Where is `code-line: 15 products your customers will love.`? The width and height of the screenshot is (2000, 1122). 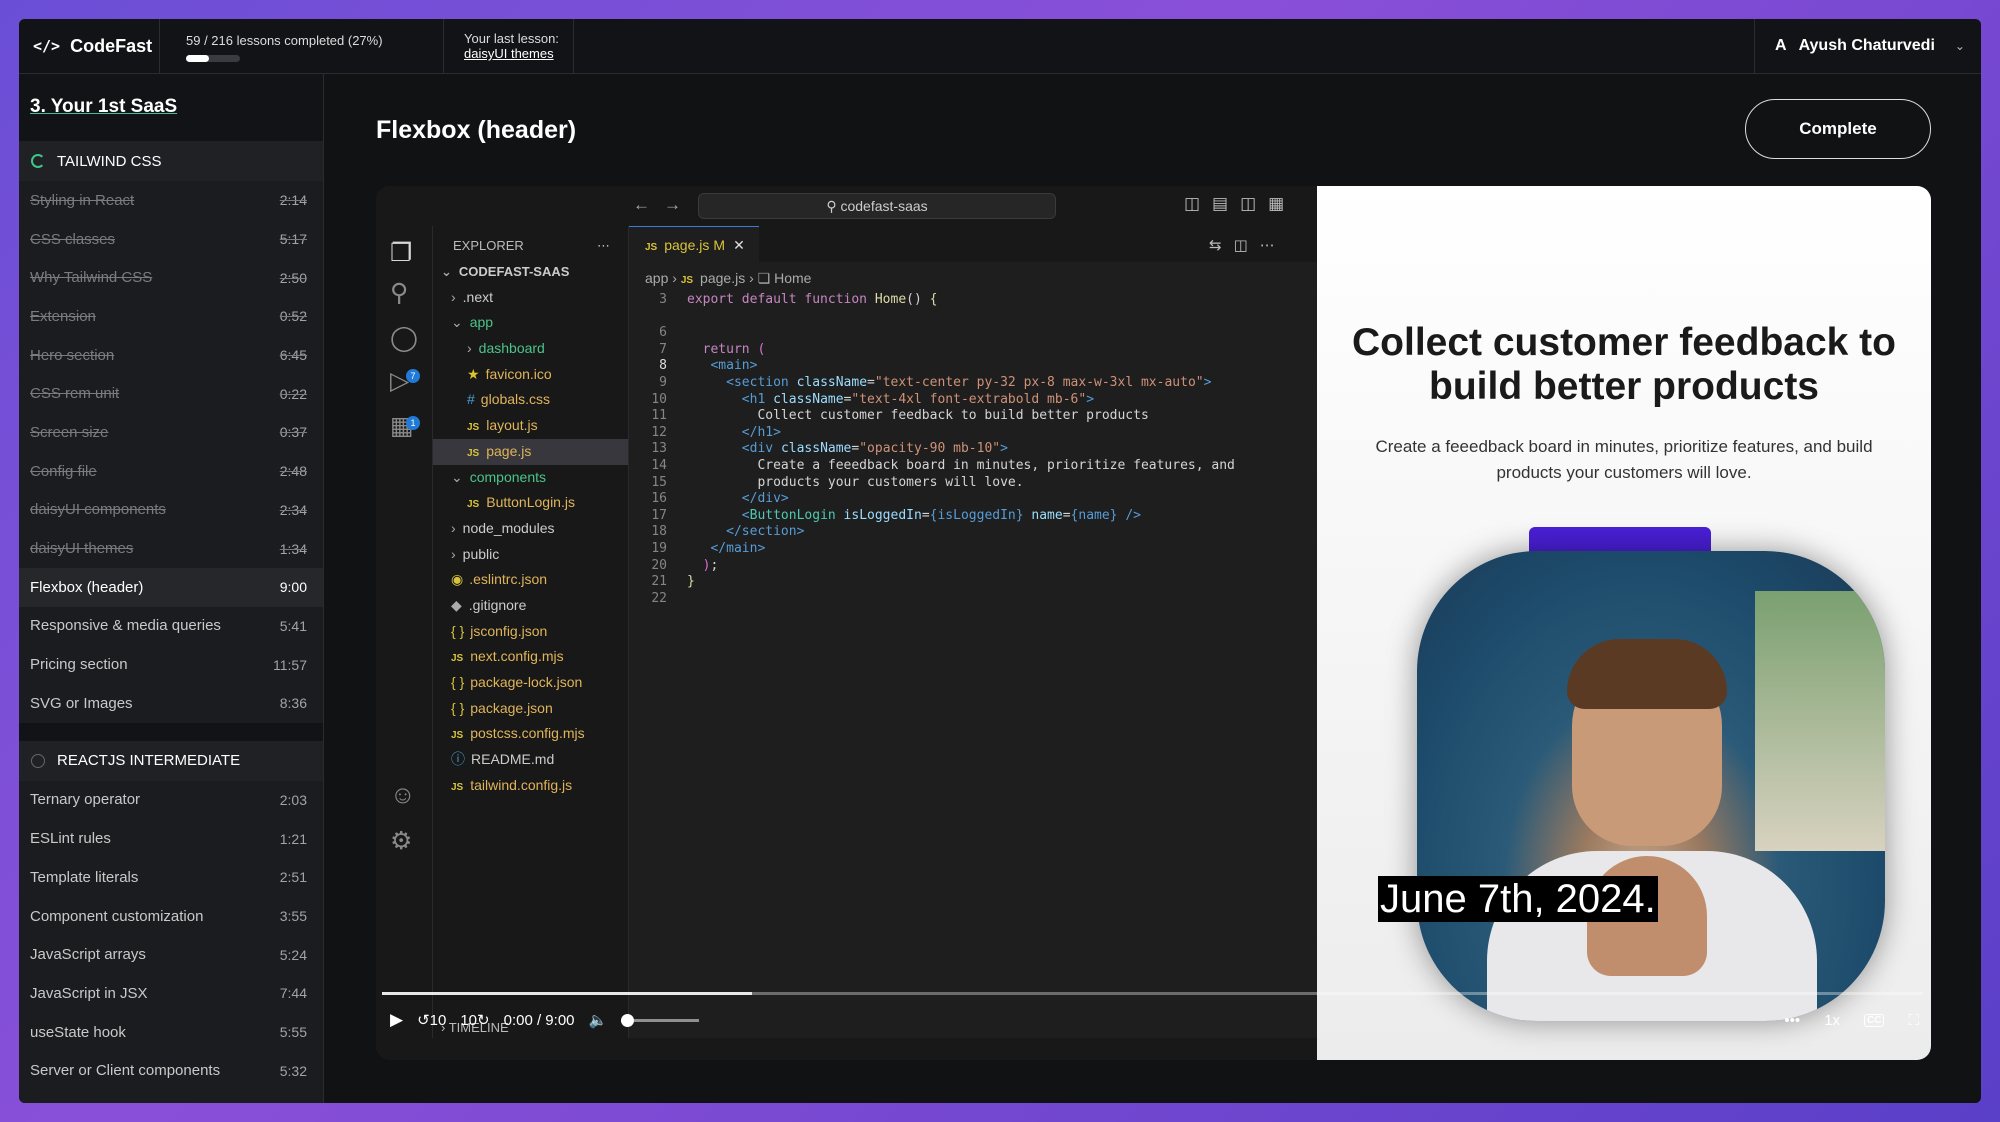
code-line: 15 products your customers will love. is located at coordinates (969, 483).